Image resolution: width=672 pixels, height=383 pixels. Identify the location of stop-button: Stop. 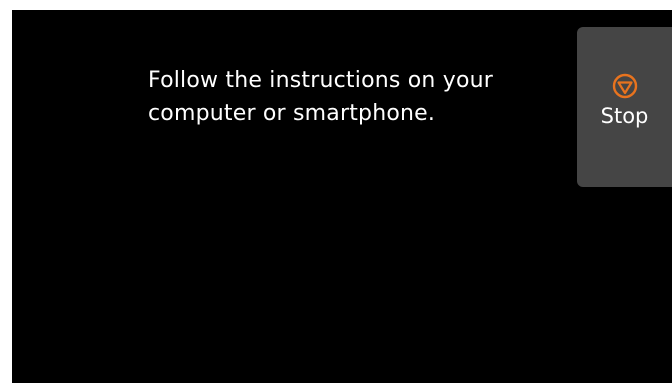
(624, 107).